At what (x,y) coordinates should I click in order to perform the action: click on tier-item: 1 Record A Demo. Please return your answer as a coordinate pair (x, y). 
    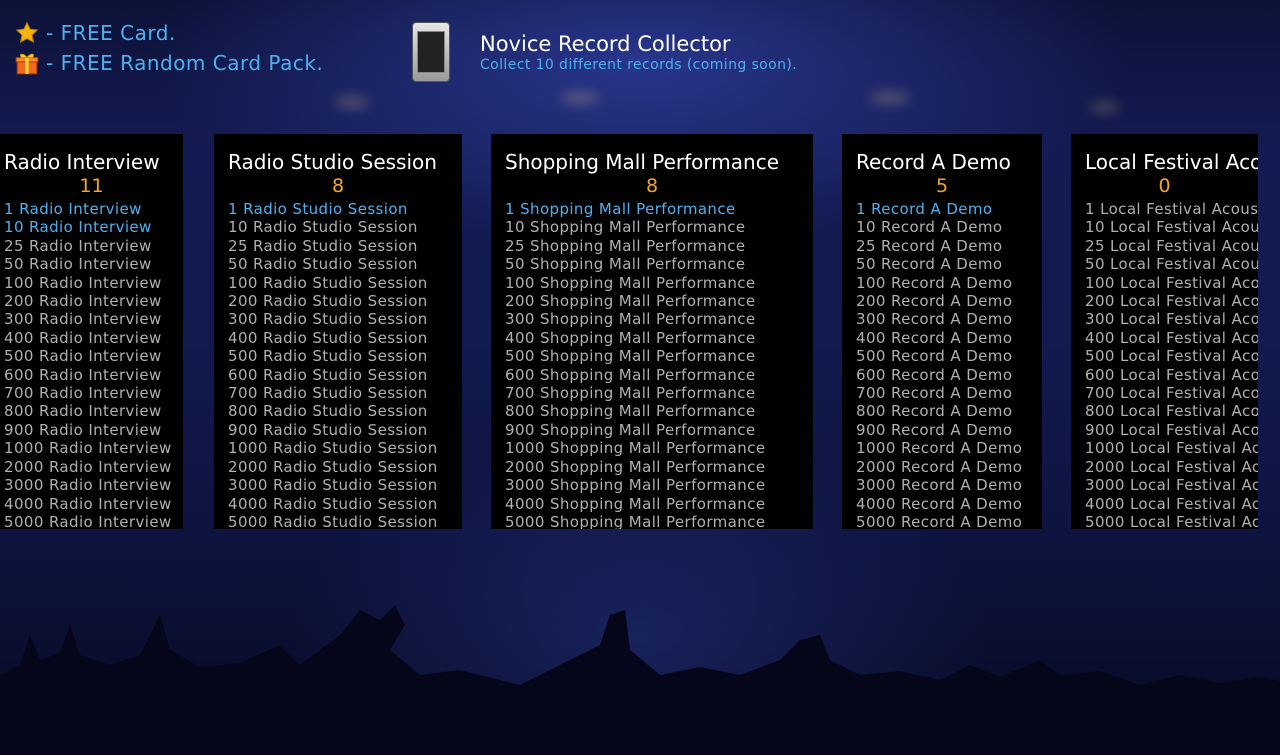
    Looking at the image, I should click on (924, 209).